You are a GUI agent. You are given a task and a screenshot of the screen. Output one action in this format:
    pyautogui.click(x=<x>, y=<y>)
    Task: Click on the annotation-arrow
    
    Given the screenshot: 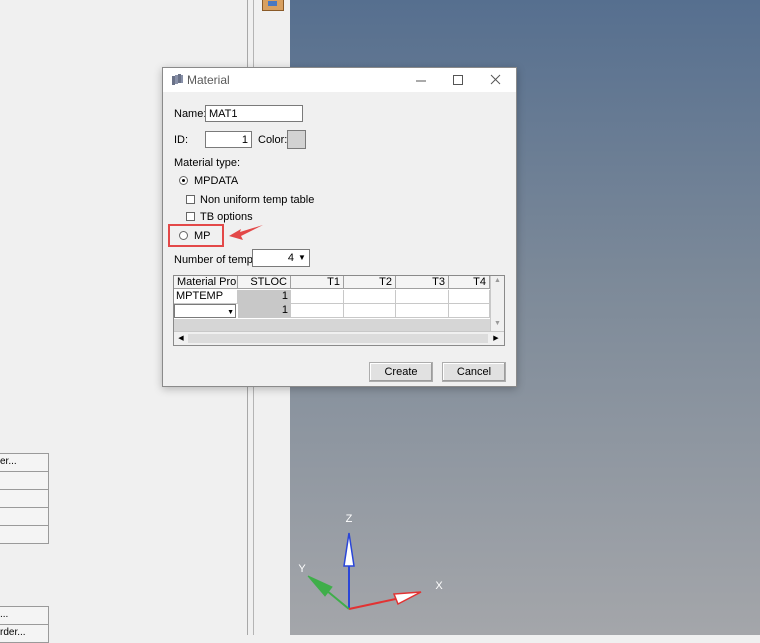 What is the action you would take?
    pyautogui.click(x=246, y=232)
    